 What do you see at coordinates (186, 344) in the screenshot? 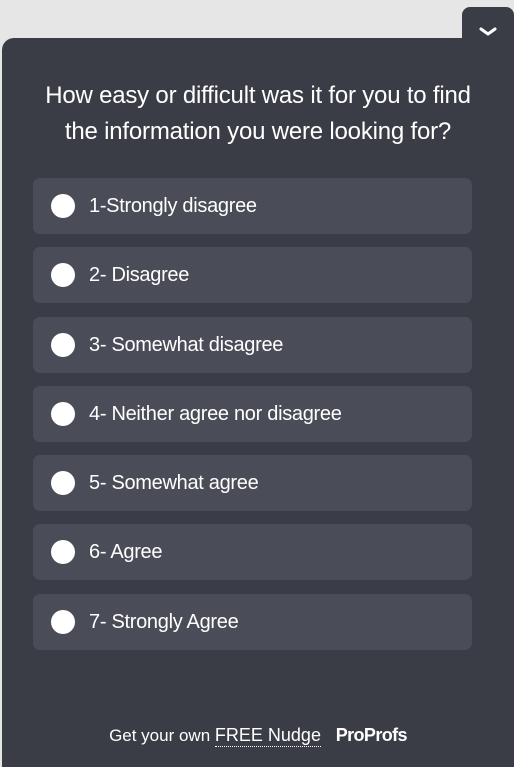
I see `option-label: 3- Somewhat disagree` at bounding box center [186, 344].